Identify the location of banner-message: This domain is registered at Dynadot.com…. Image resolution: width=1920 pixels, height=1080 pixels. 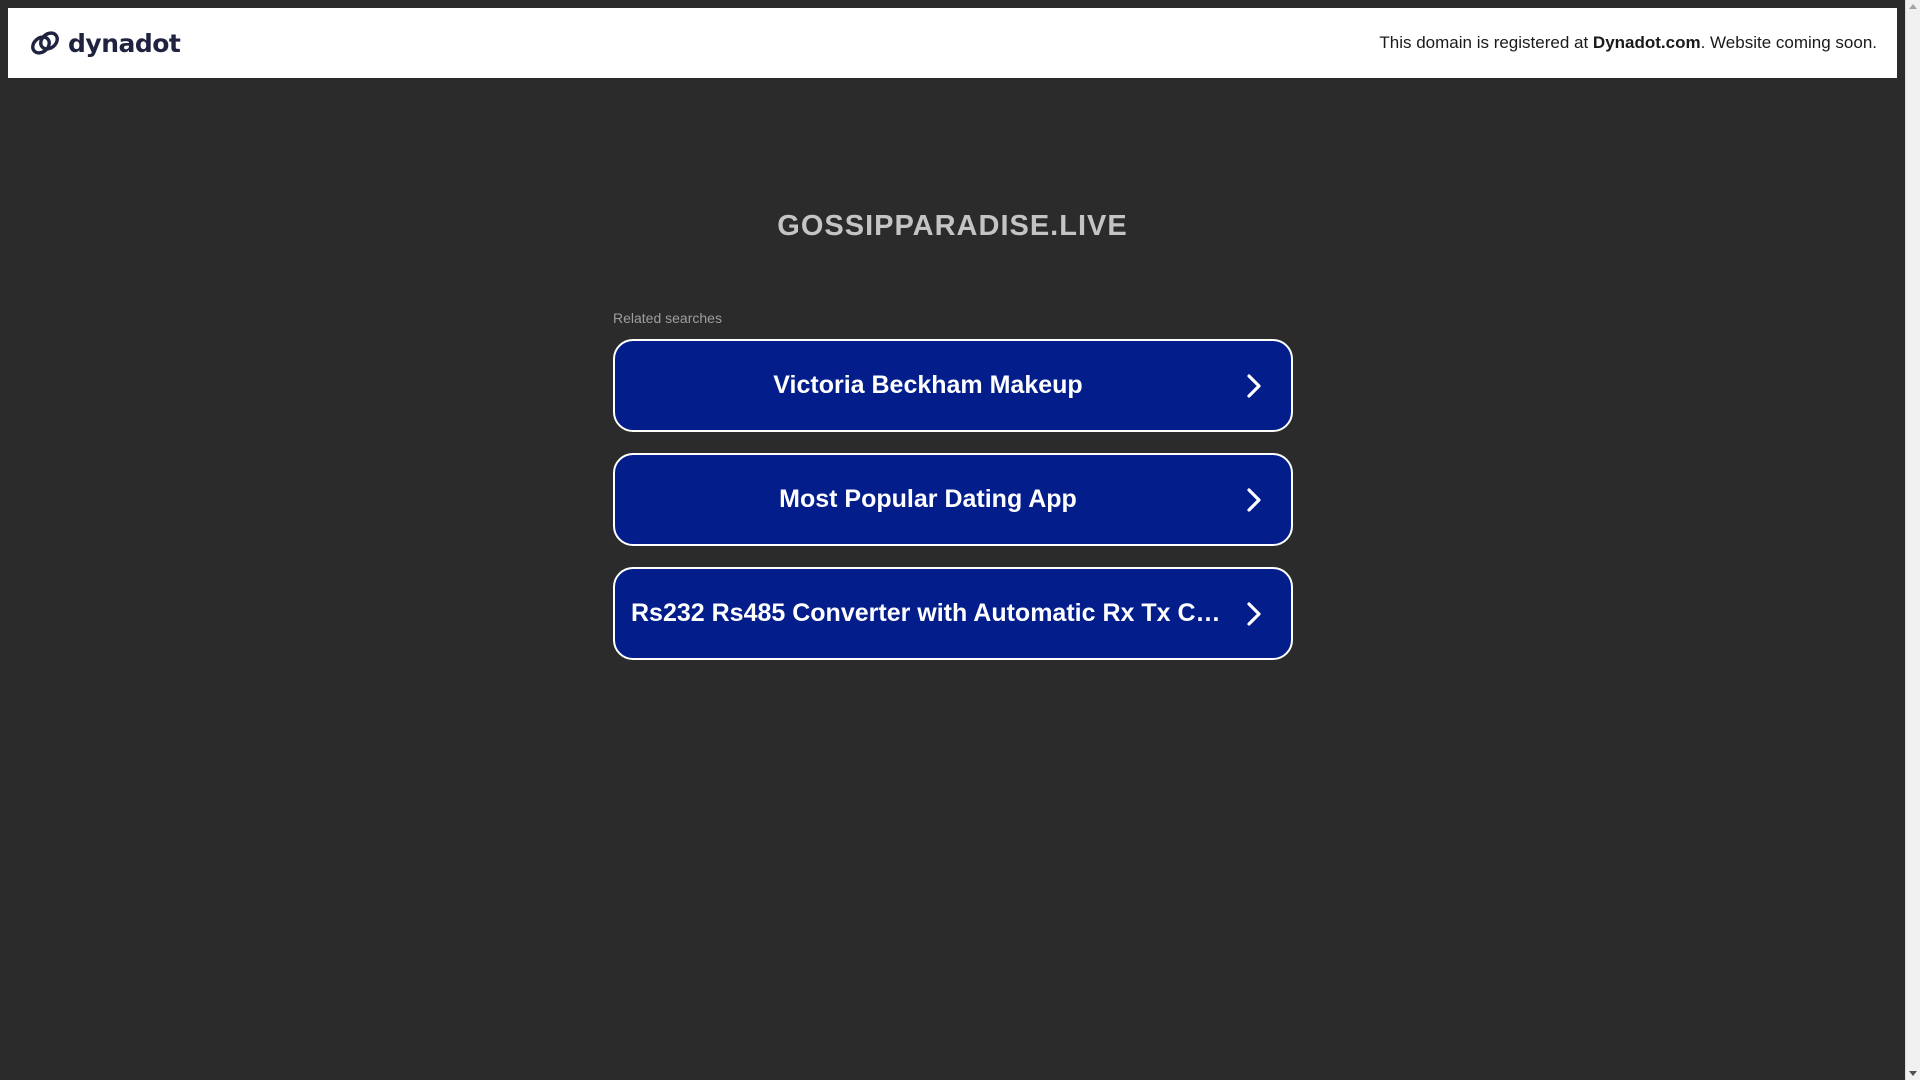
(1628, 43).